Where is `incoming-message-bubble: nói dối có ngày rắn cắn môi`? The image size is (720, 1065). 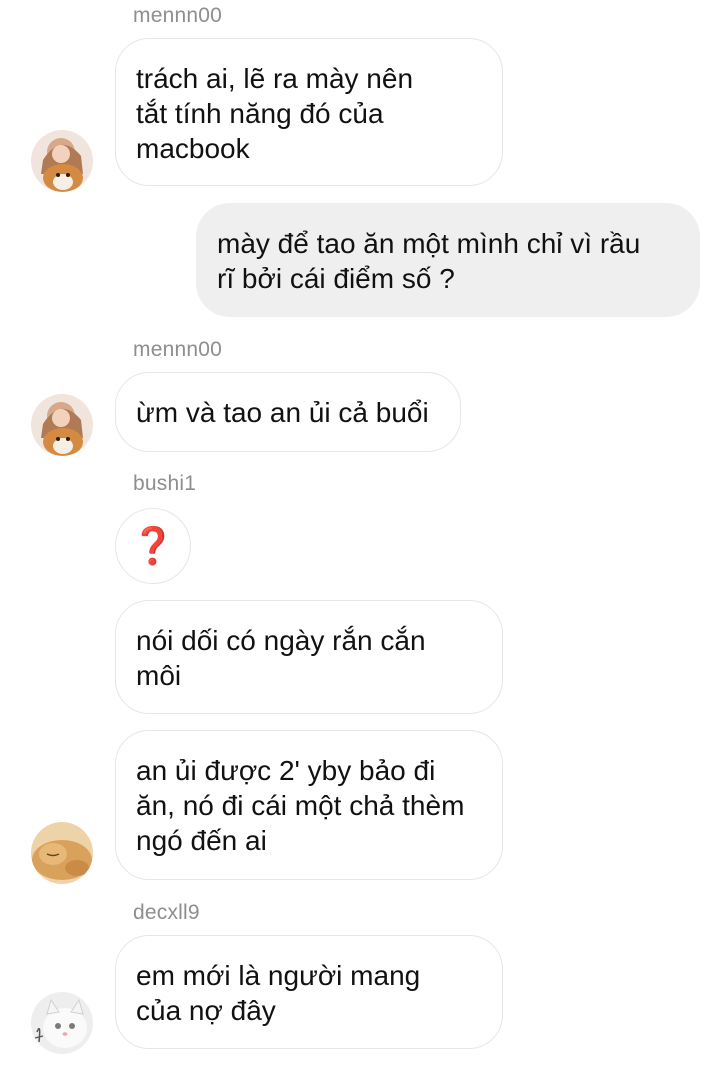 incoming-message-bubble: nói dối có ngày rắn cắn môi is located at coordinates (309, 657).